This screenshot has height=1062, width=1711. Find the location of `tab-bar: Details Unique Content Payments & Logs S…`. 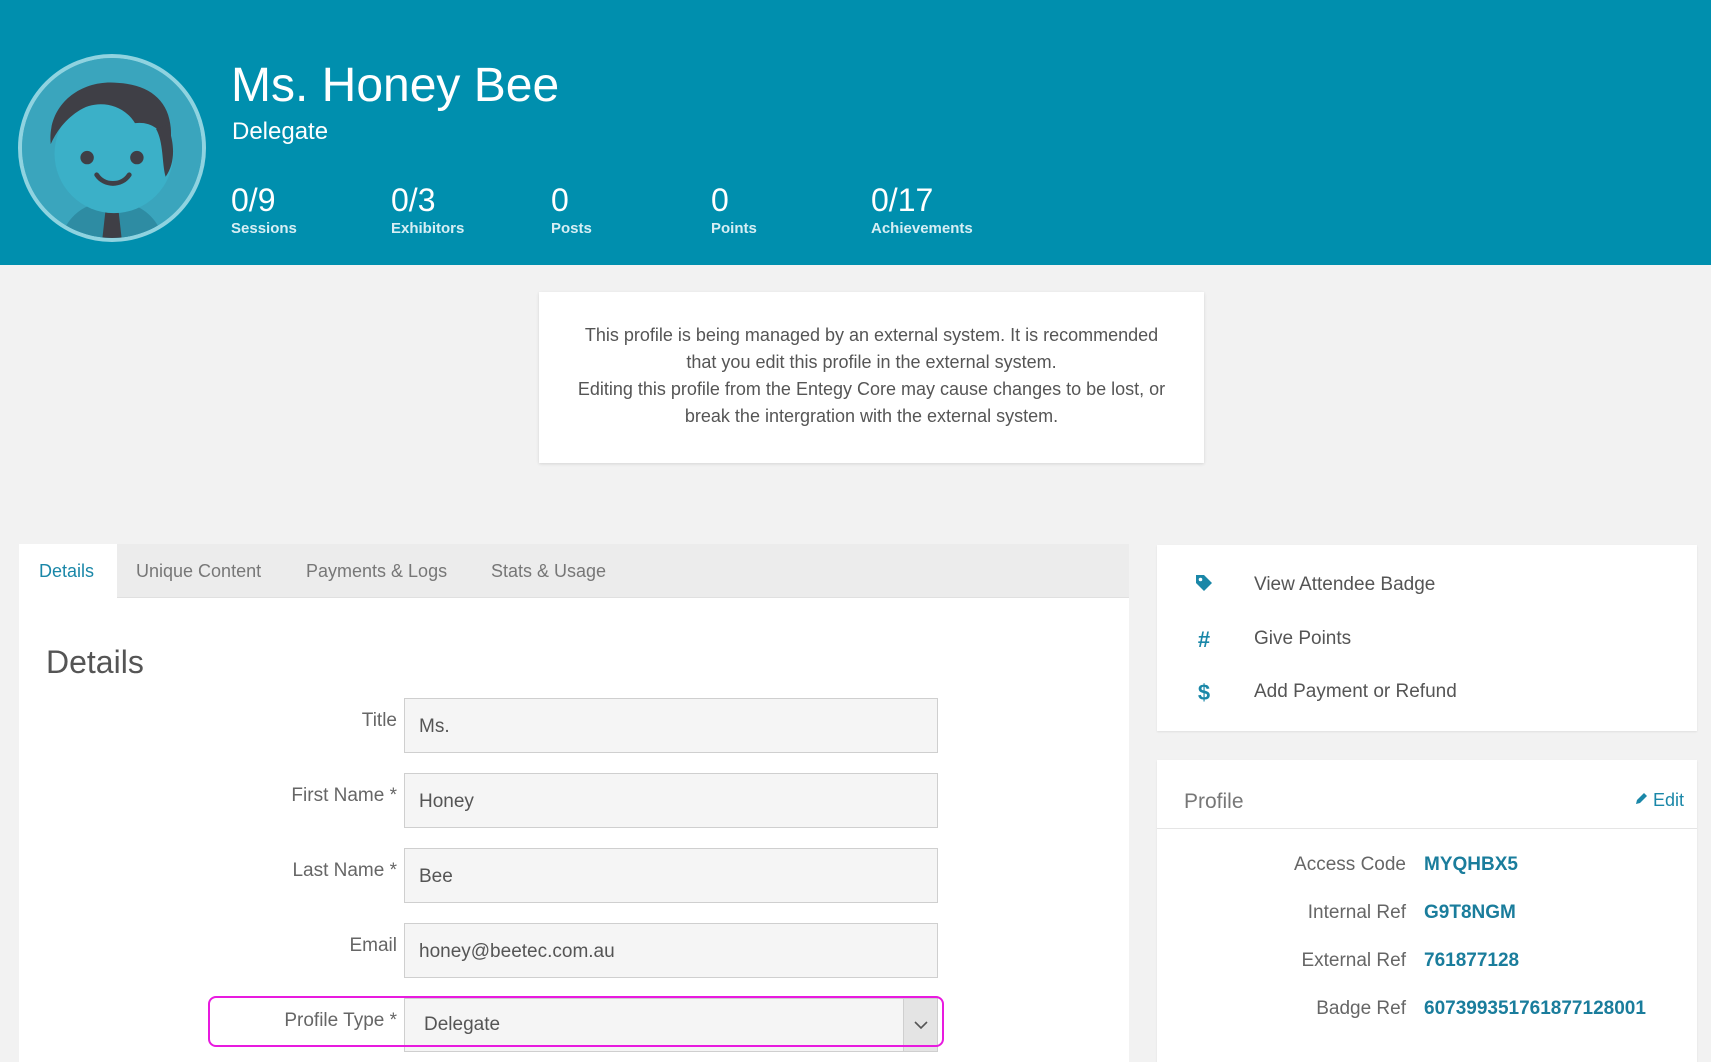

tab-bar: Details Unique Content Payments & Logs S… is located at coordinates (574, 571).